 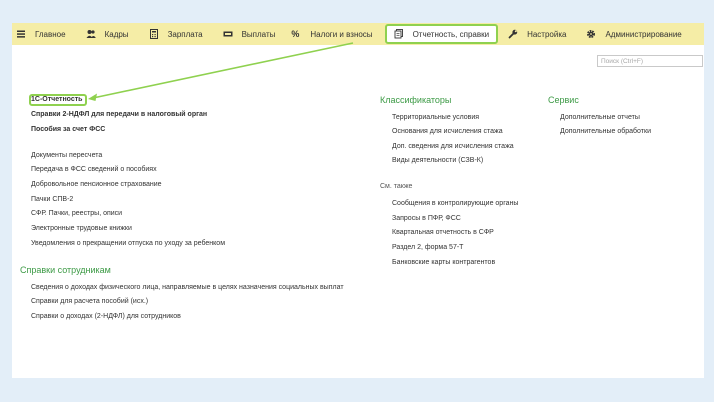 I want to click on pointer-arrow, so click(x=221, y=71).